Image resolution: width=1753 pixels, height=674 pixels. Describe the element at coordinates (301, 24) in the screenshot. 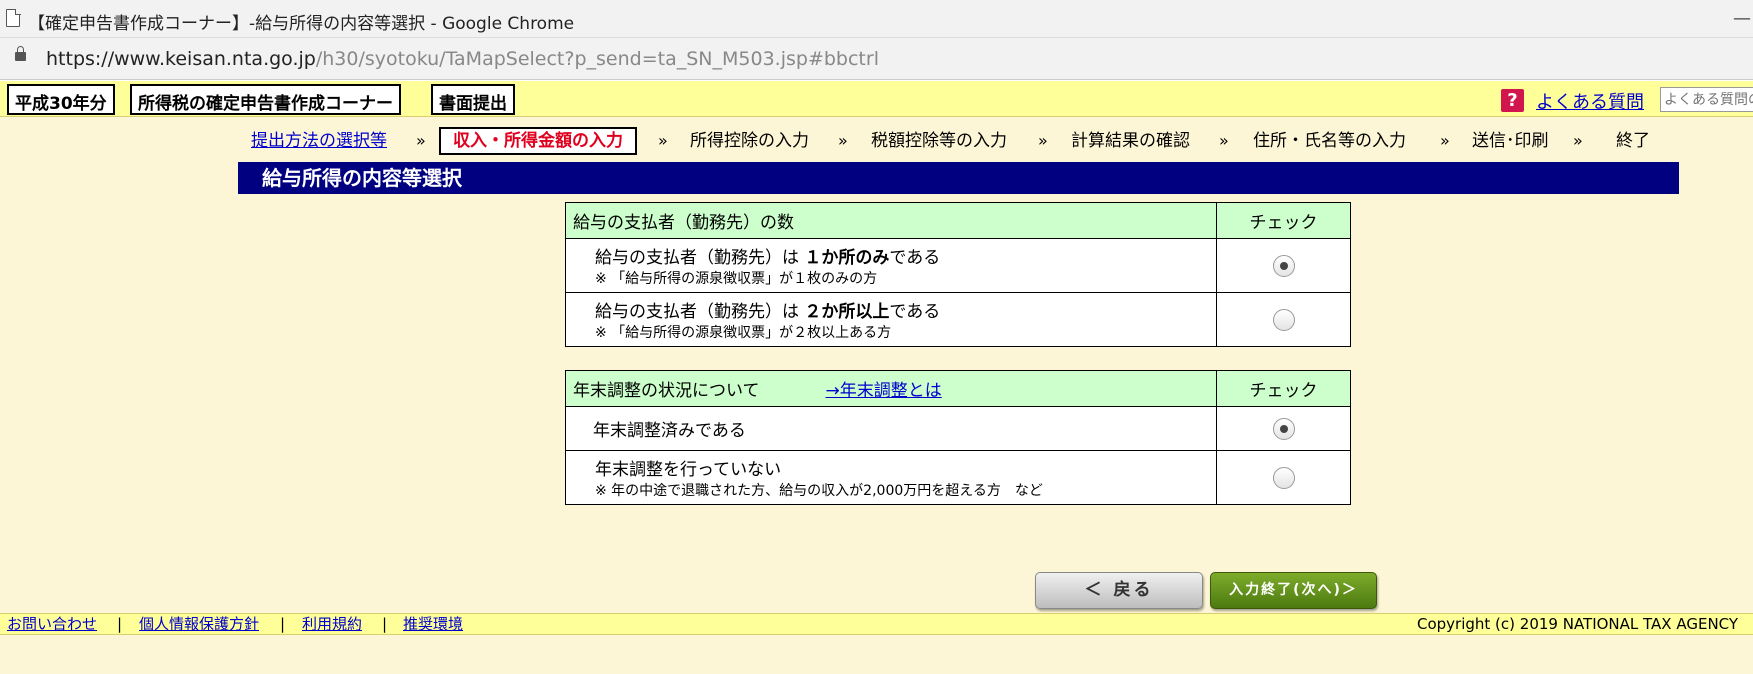

I see `window-title: 【確定申告書作成コーナー】-給与所得の内容等選択 - Google Chrome` at that location.